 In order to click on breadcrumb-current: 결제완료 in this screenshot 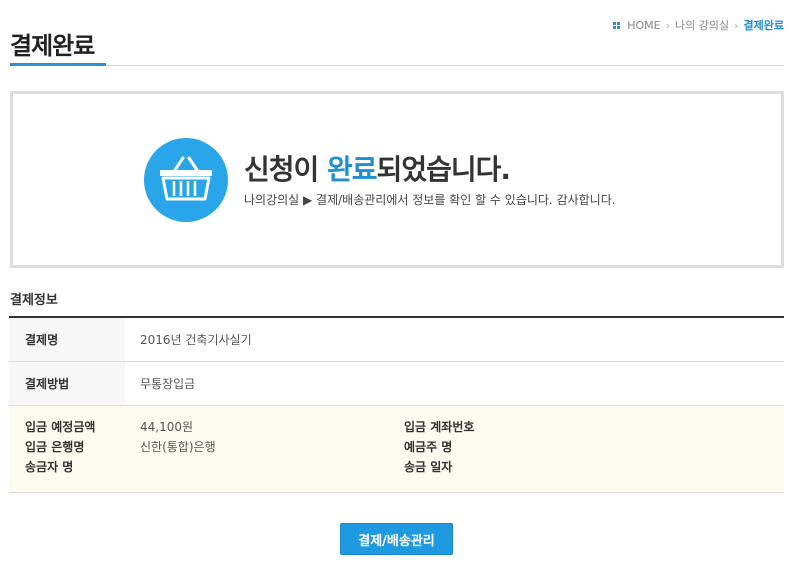, I will do `click(763, 25)`.